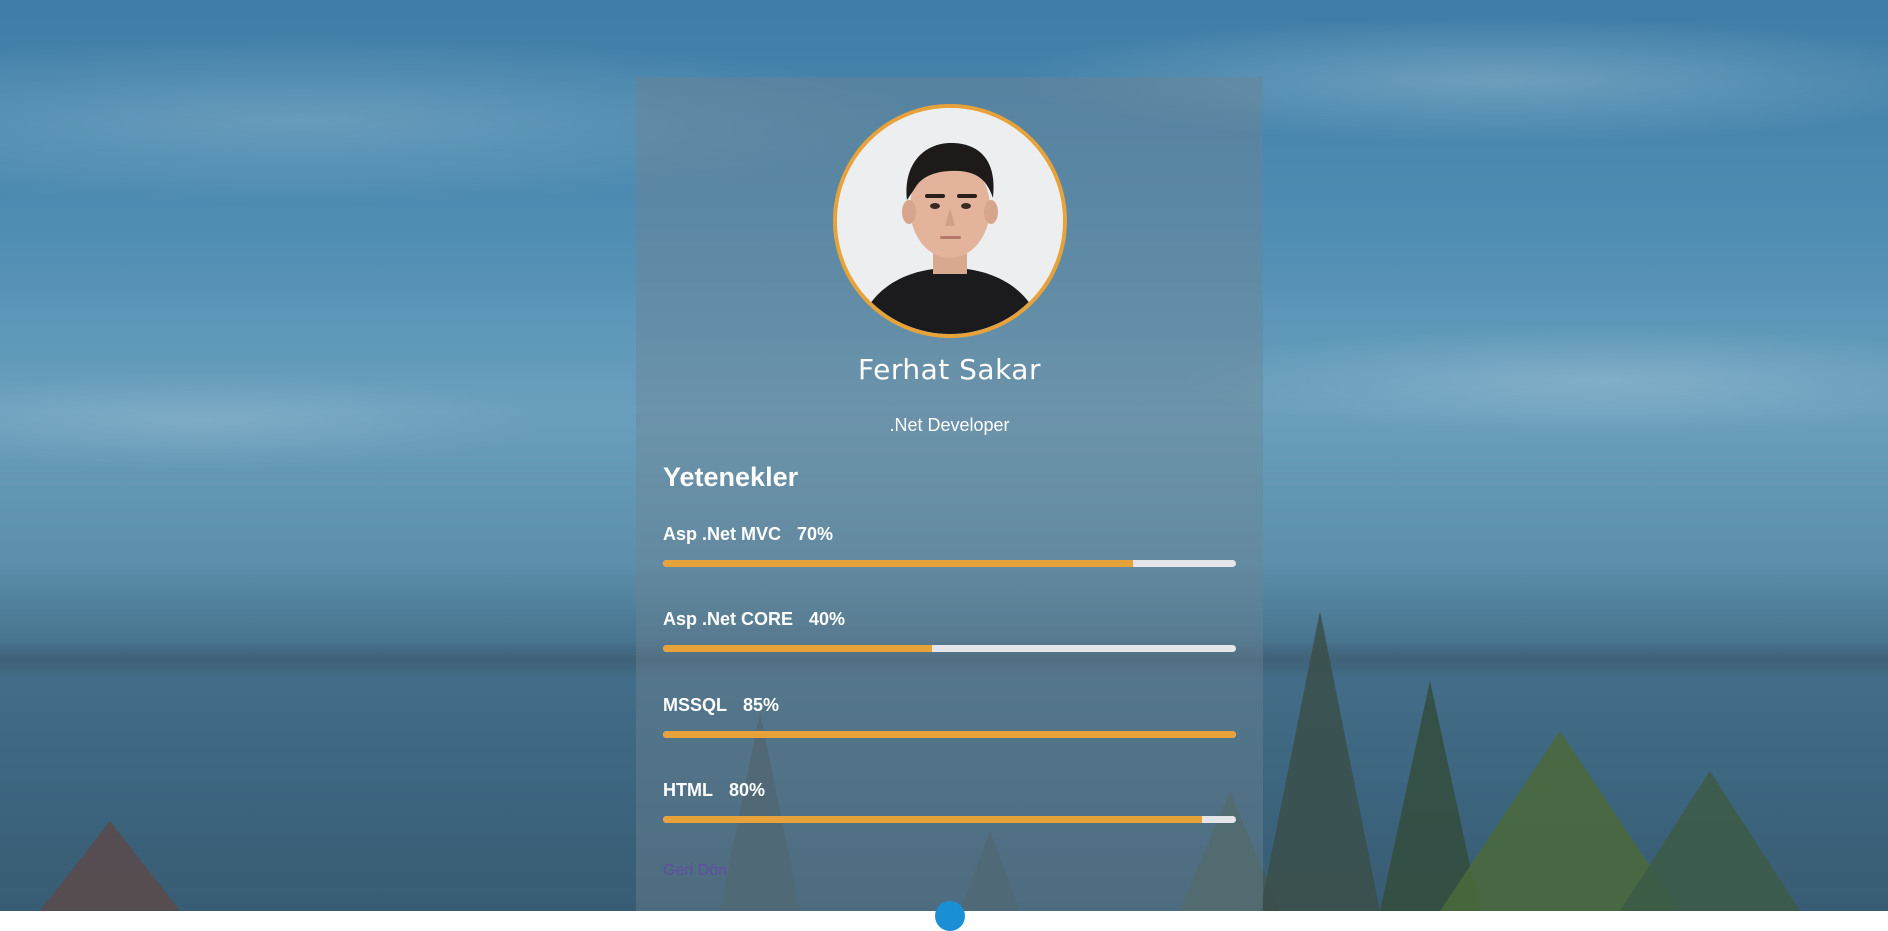 Image resolution: width=1888 pixels, height=931 pixels. I want to click on skill-label: Asp .Net MVC, so click(722, 534).